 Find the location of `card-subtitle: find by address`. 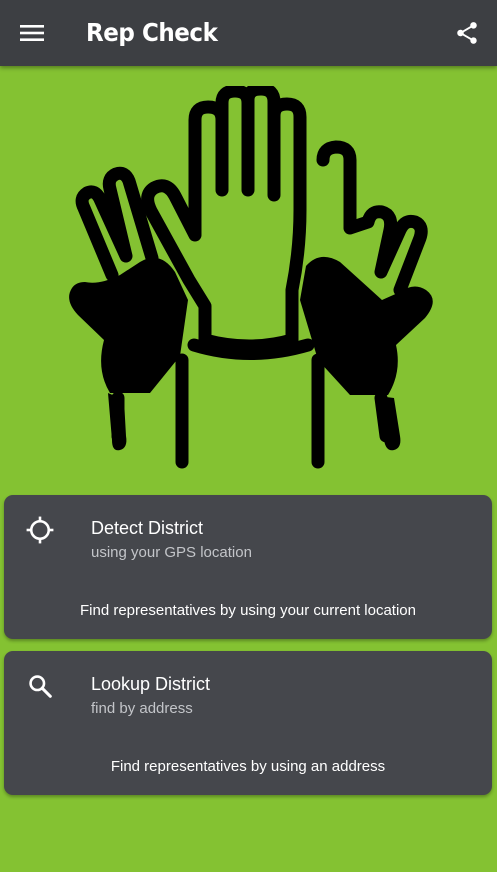

card-subtitle: find by address is located at coordinates (142, 708).